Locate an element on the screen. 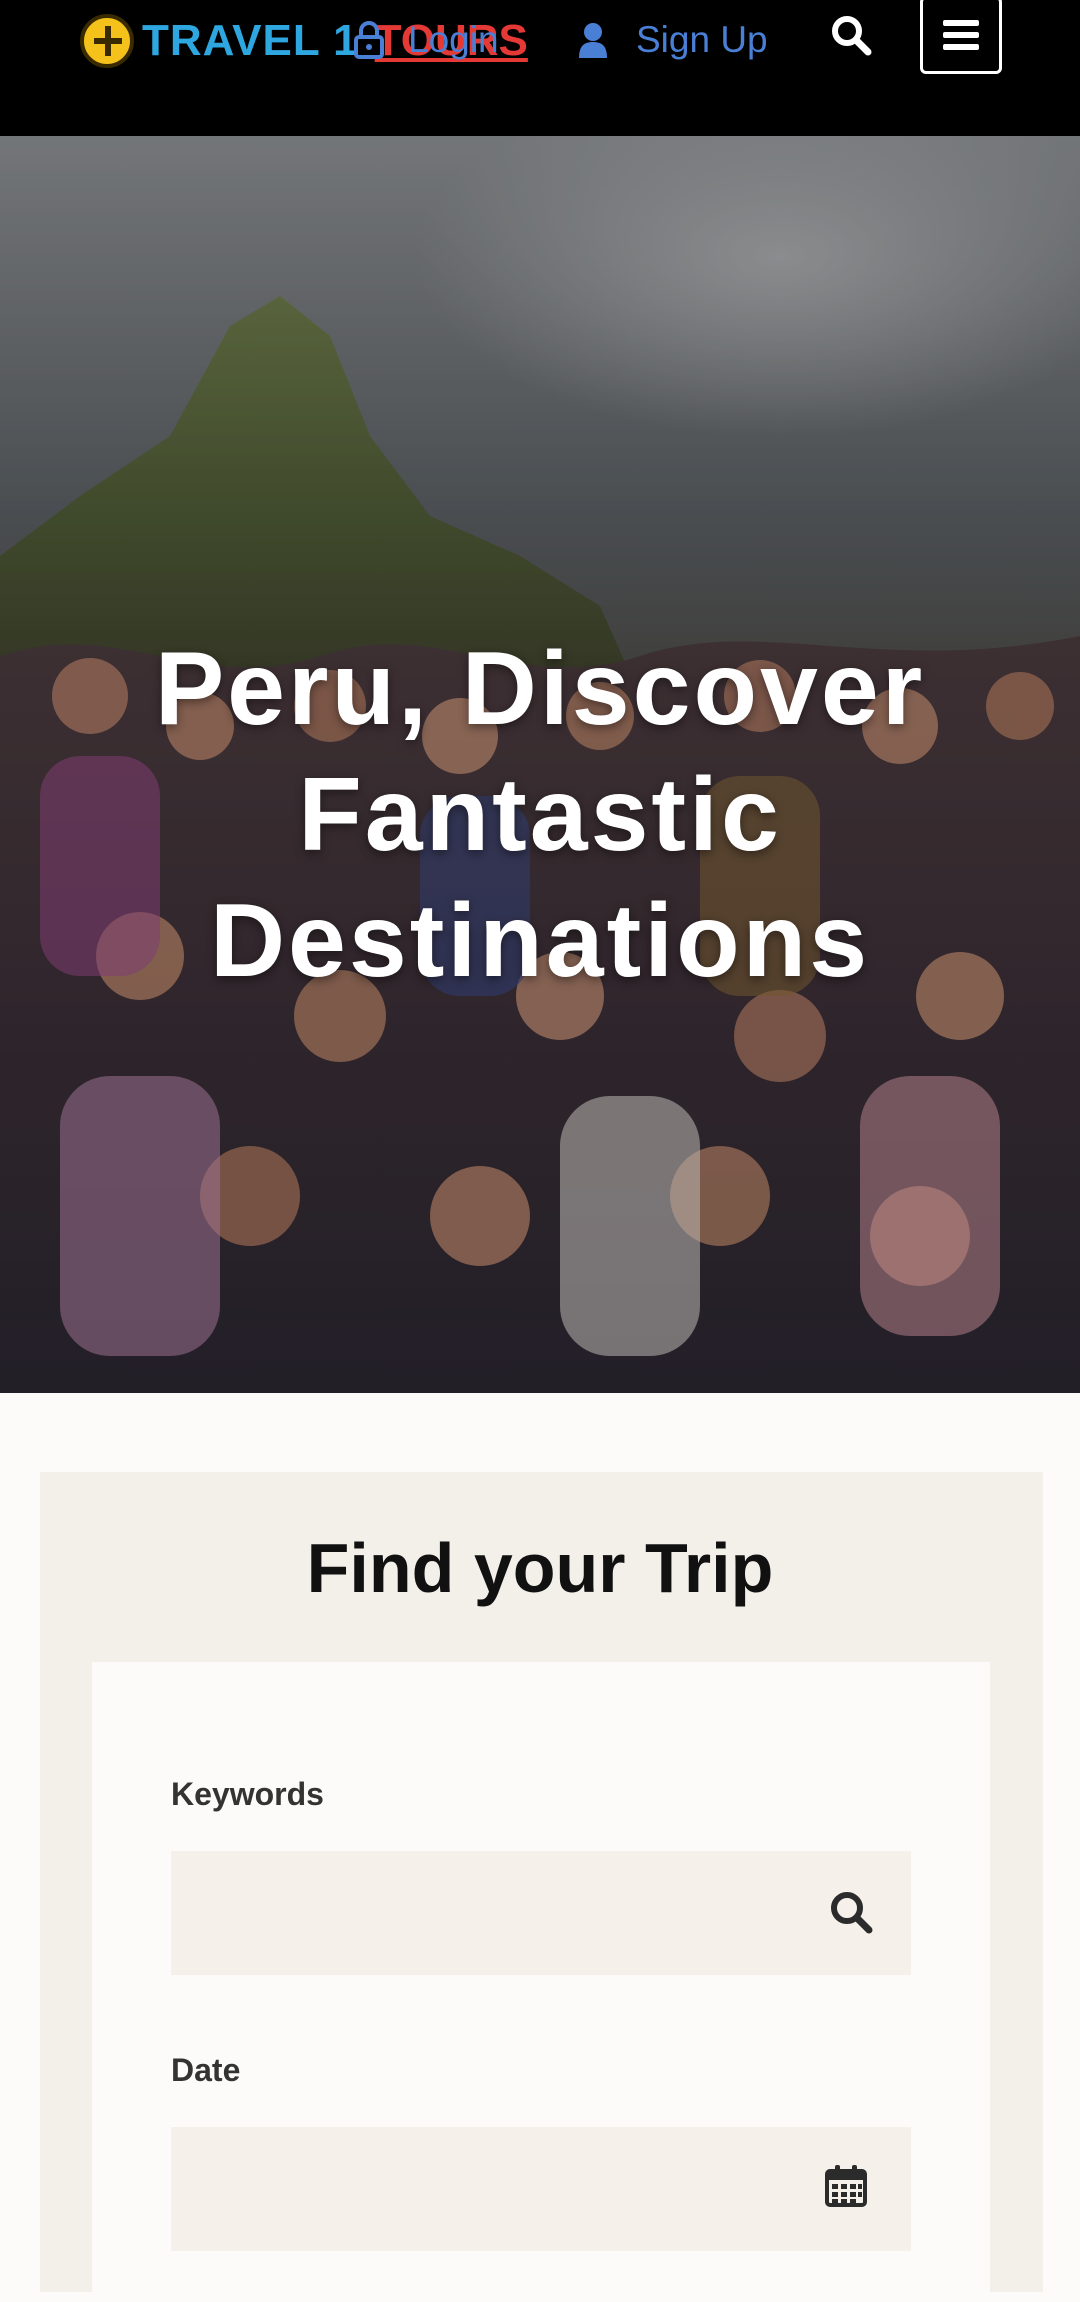 This screenshot has width=1080, height=2302. signup-label: Sign Up is located at coordinates (702, 39).